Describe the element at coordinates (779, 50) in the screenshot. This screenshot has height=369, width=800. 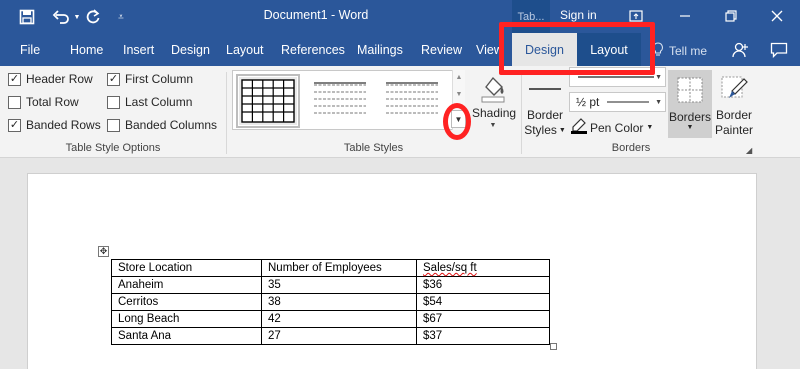
I see `comments-icon` at that location.